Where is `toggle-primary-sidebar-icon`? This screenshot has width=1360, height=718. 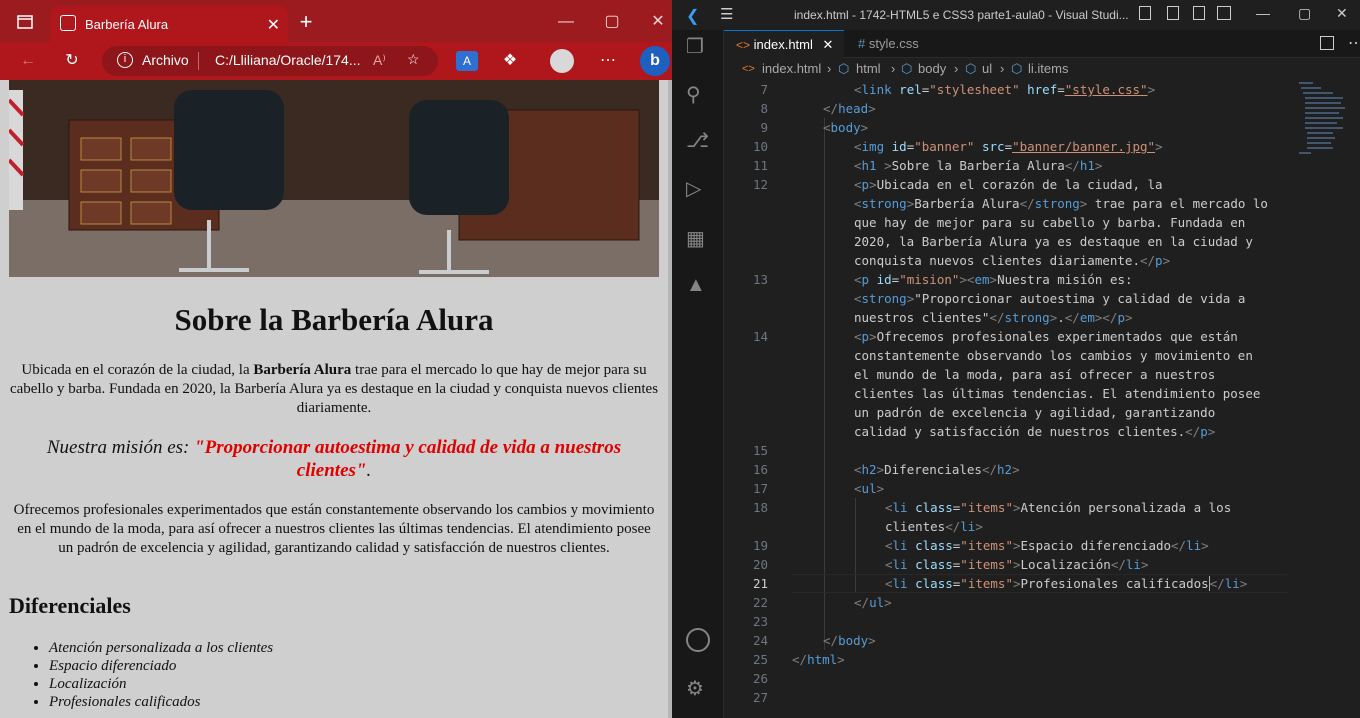
toggle-primary-sidebar-icon is located at coordinates (1145, 13).